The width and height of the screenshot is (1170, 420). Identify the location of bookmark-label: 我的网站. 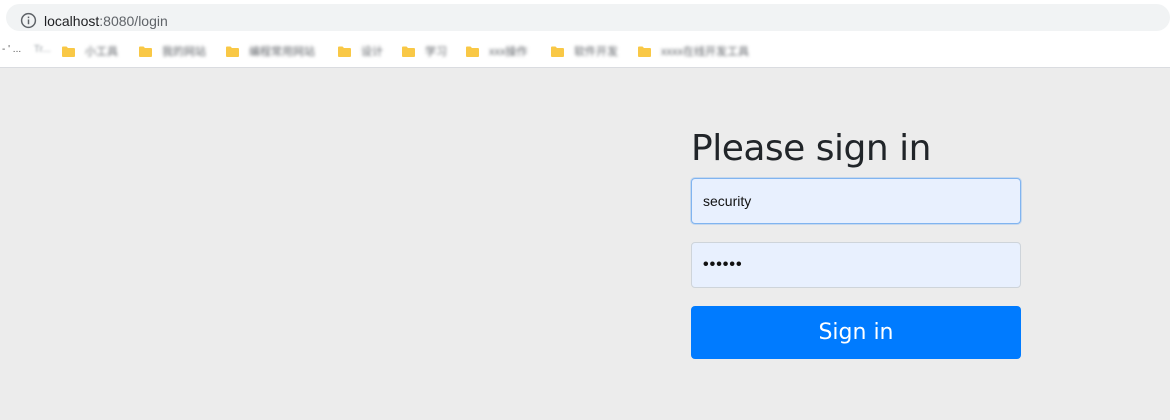
(184, 52).